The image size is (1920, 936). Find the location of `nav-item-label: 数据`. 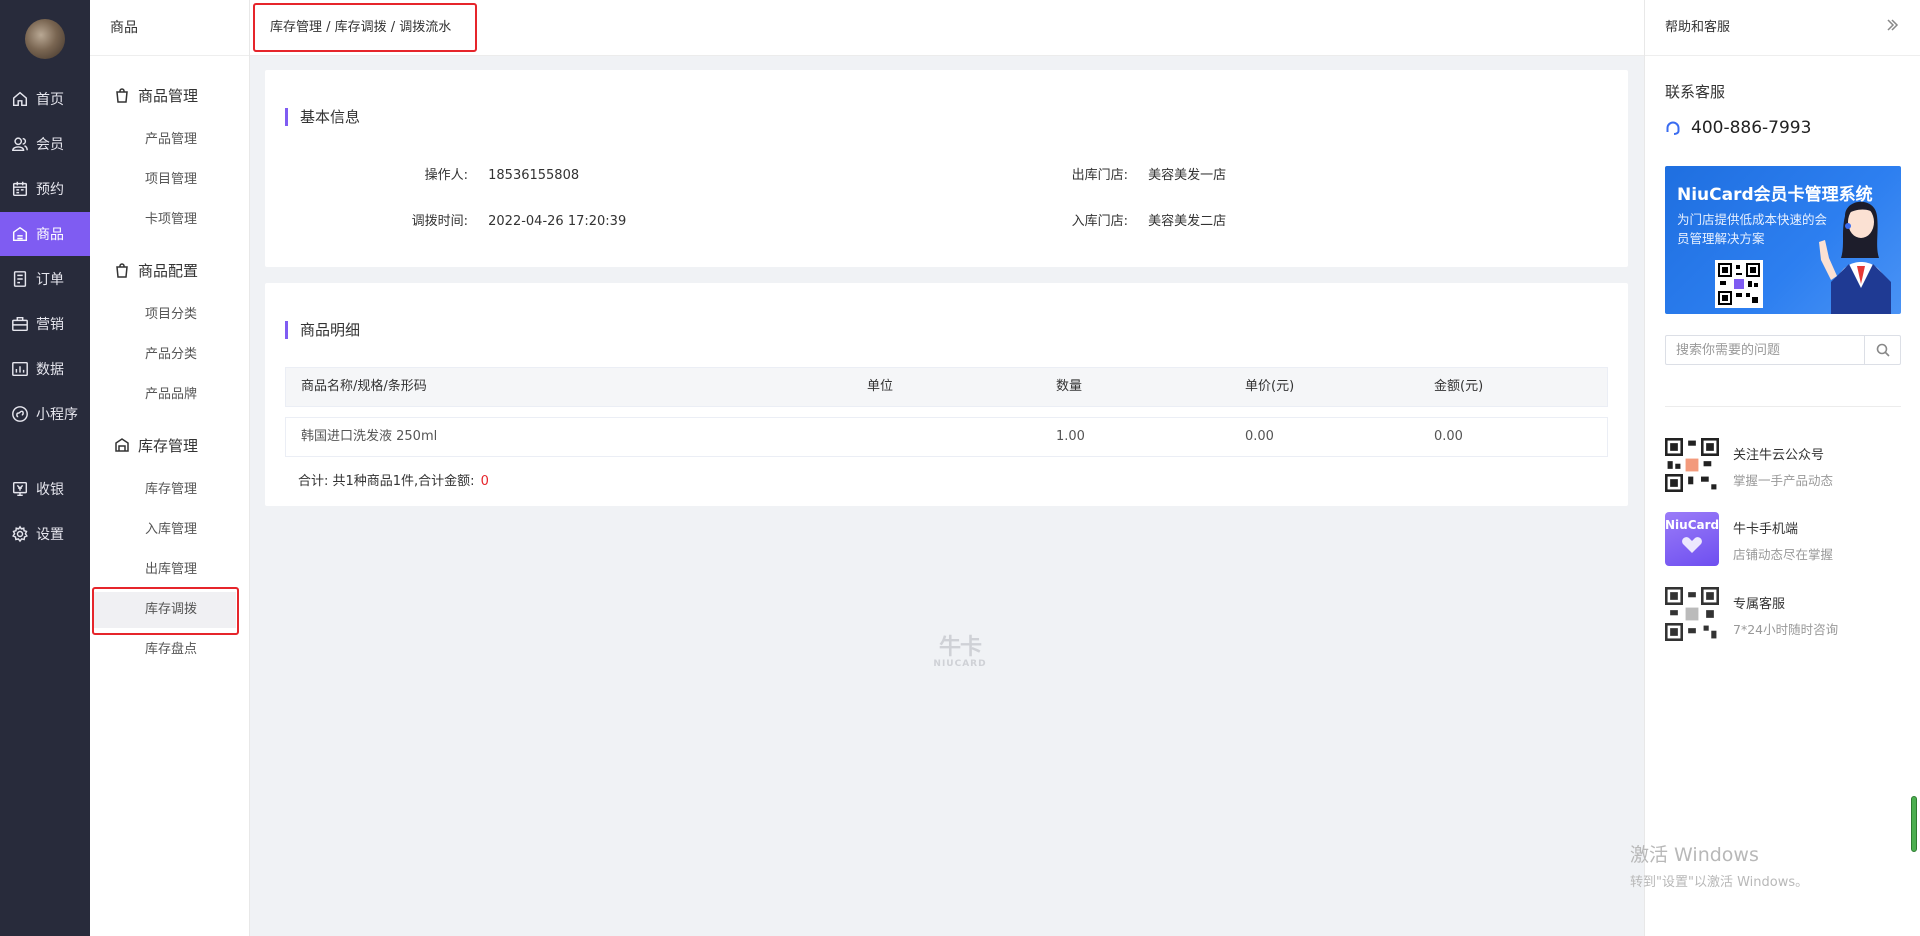

nav-item-label: 数据 is located at coordinates (50, 370).